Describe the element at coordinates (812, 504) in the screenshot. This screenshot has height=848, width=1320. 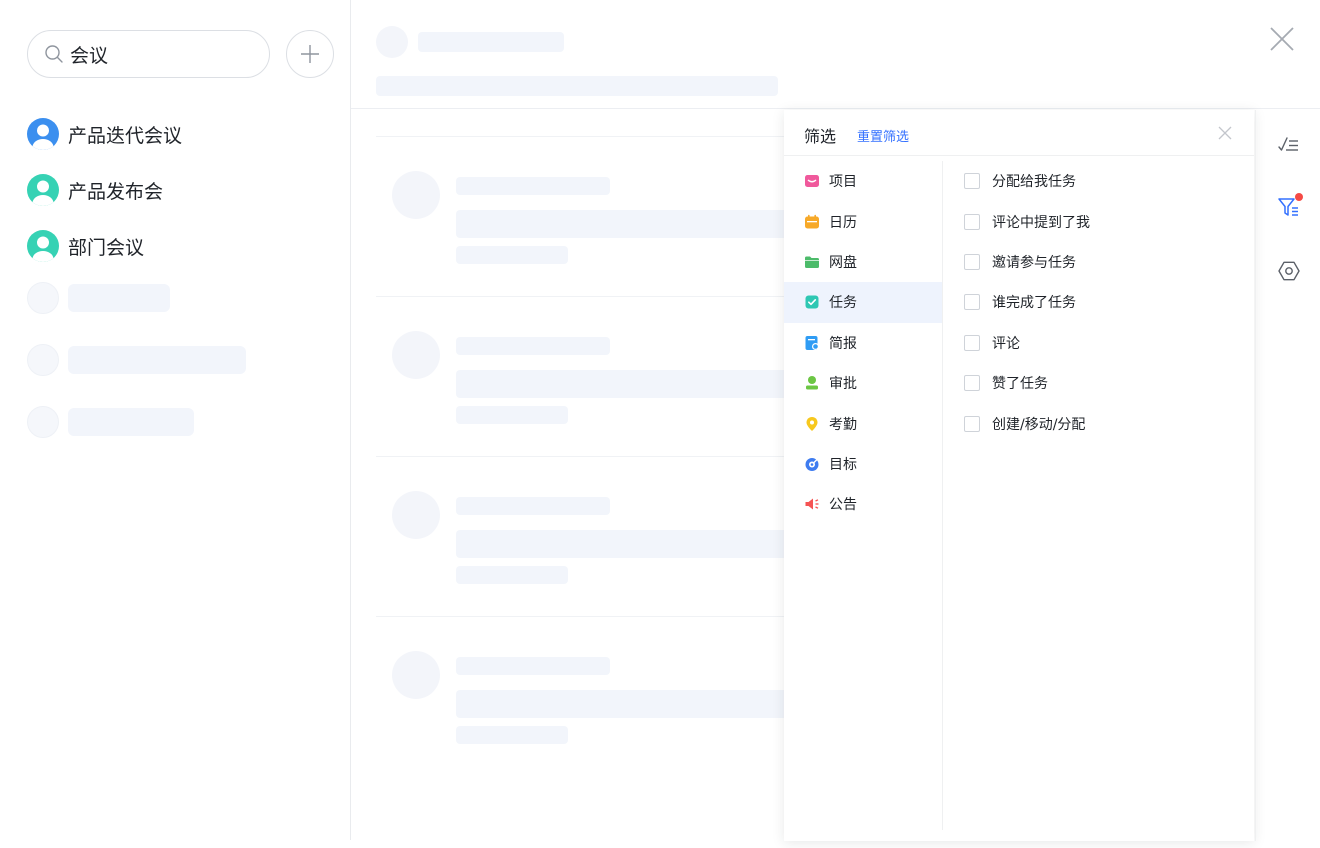
I see `announcement-icon` at that location.